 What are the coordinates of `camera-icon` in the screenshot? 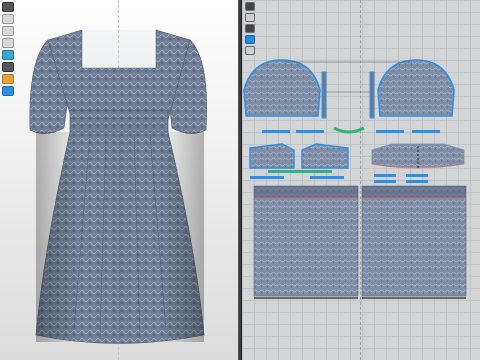 It's located at (8, 43).